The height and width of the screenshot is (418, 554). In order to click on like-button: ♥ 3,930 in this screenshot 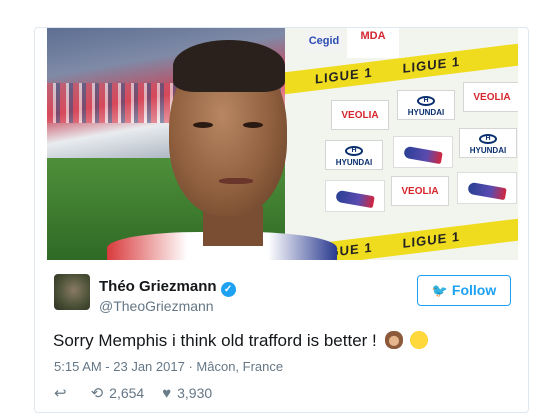, I will do `click(187, 393)`.